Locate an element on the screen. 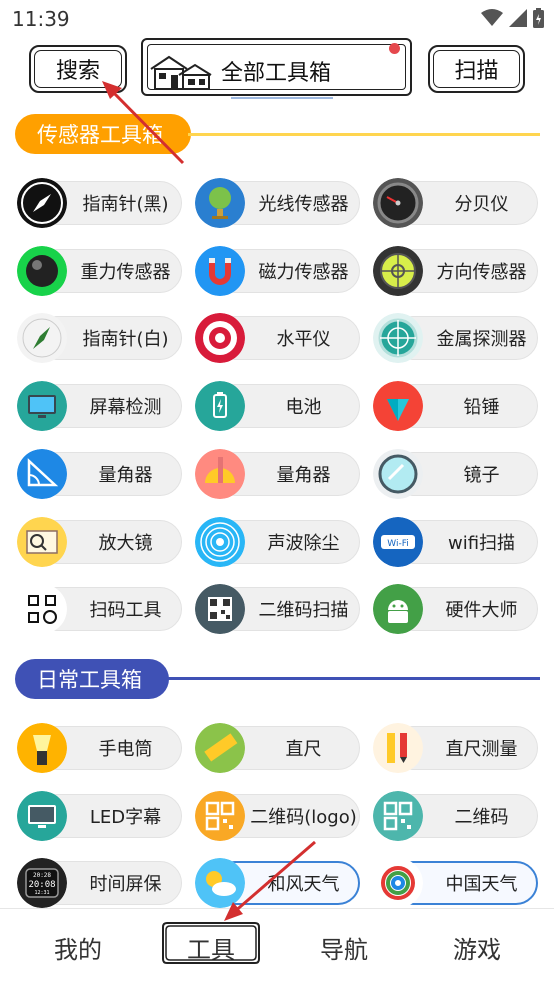 The width and height of the screenshot is (554, 984). magnet-icon is located at coordinates (220, 271).